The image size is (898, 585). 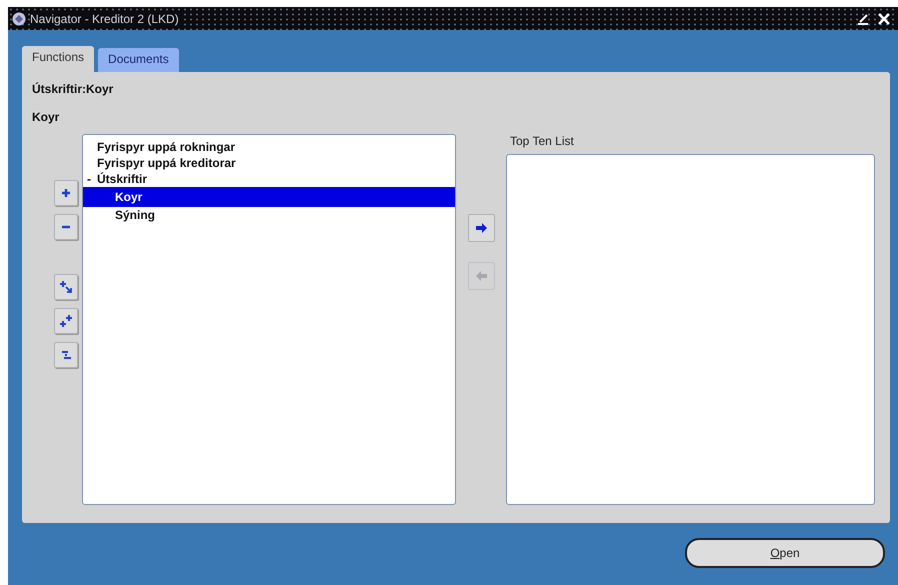 I want to click on tree-item: Fyrispyr uppá kreditorar, so click(x=269, y=163).